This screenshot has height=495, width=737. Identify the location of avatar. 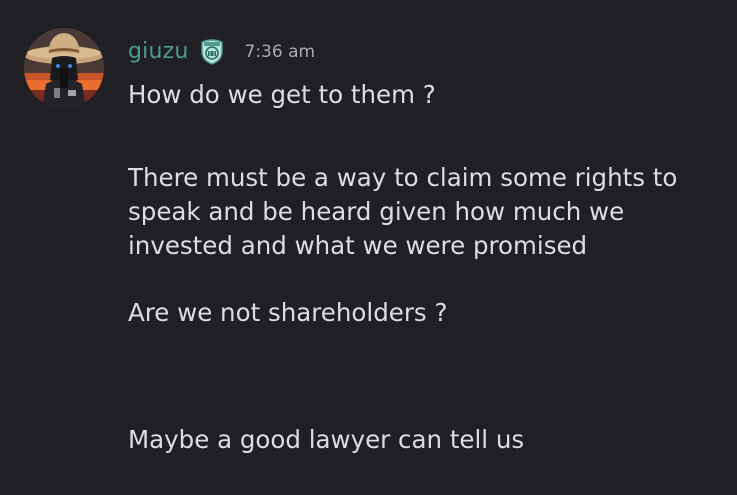
(64, 68).